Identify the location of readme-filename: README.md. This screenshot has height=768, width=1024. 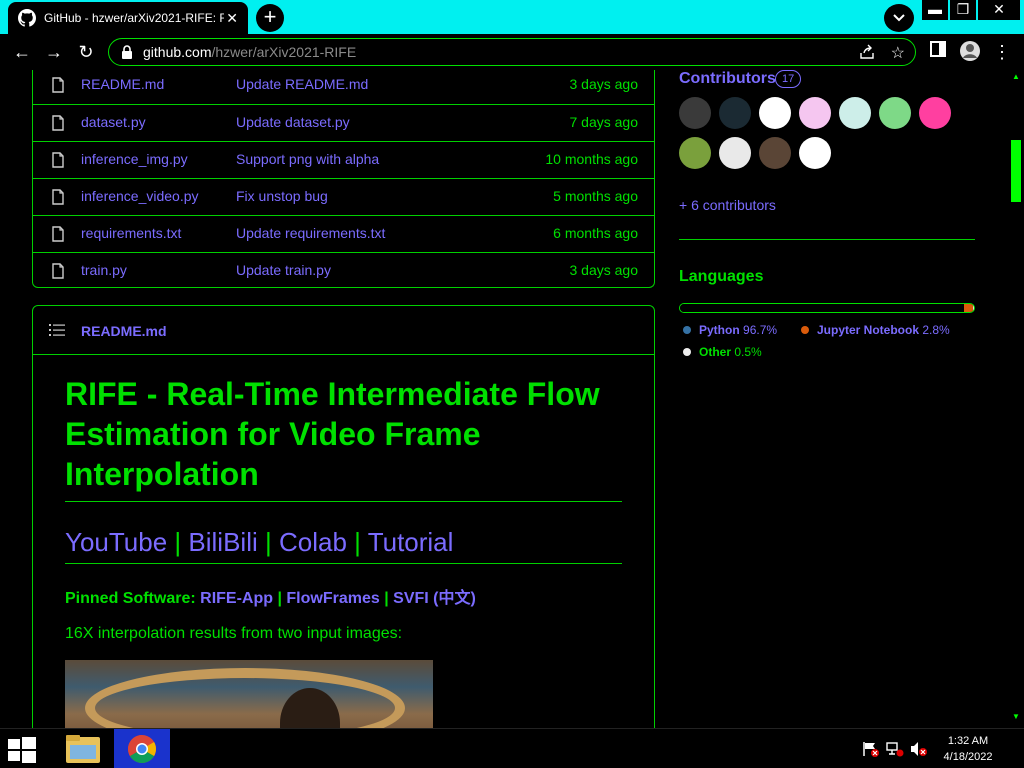
(124, 331).